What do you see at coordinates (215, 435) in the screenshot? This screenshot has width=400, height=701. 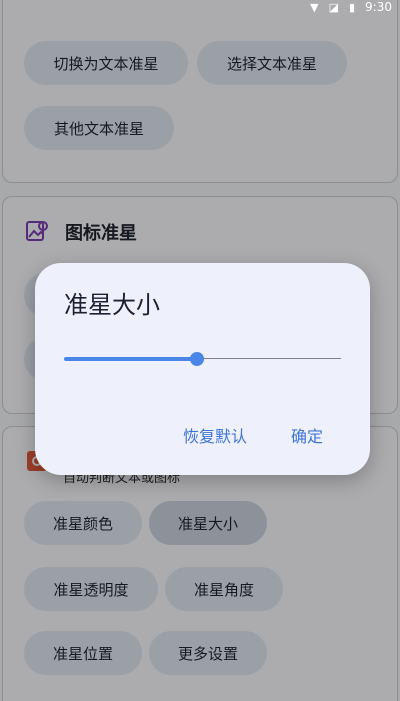 I see `reset-default-button: 恢复默认` at bounding box center [215, 435].